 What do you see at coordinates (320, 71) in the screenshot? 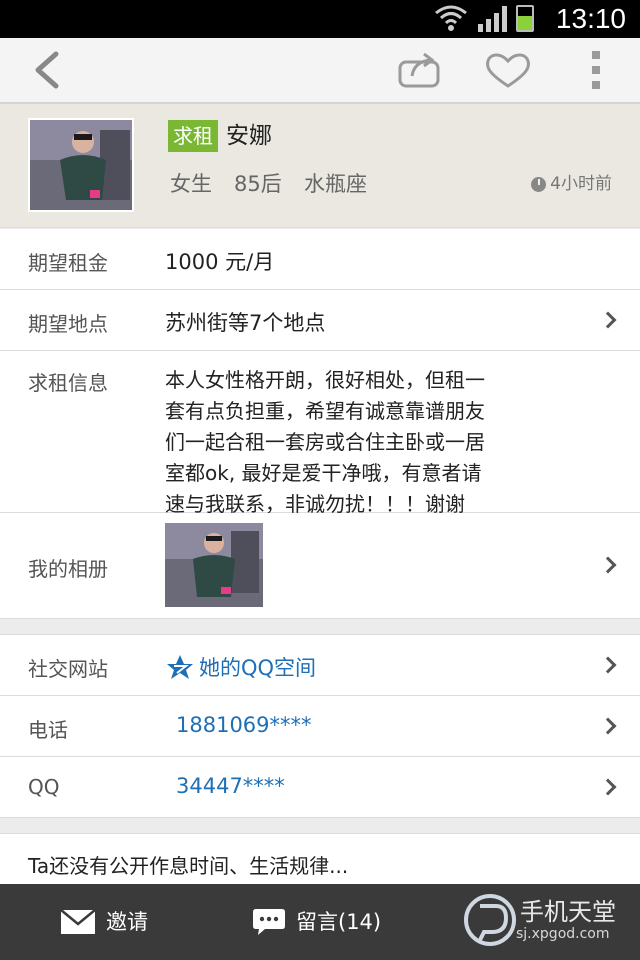
I see `top-action-bar` at bounding box center [320, 71].